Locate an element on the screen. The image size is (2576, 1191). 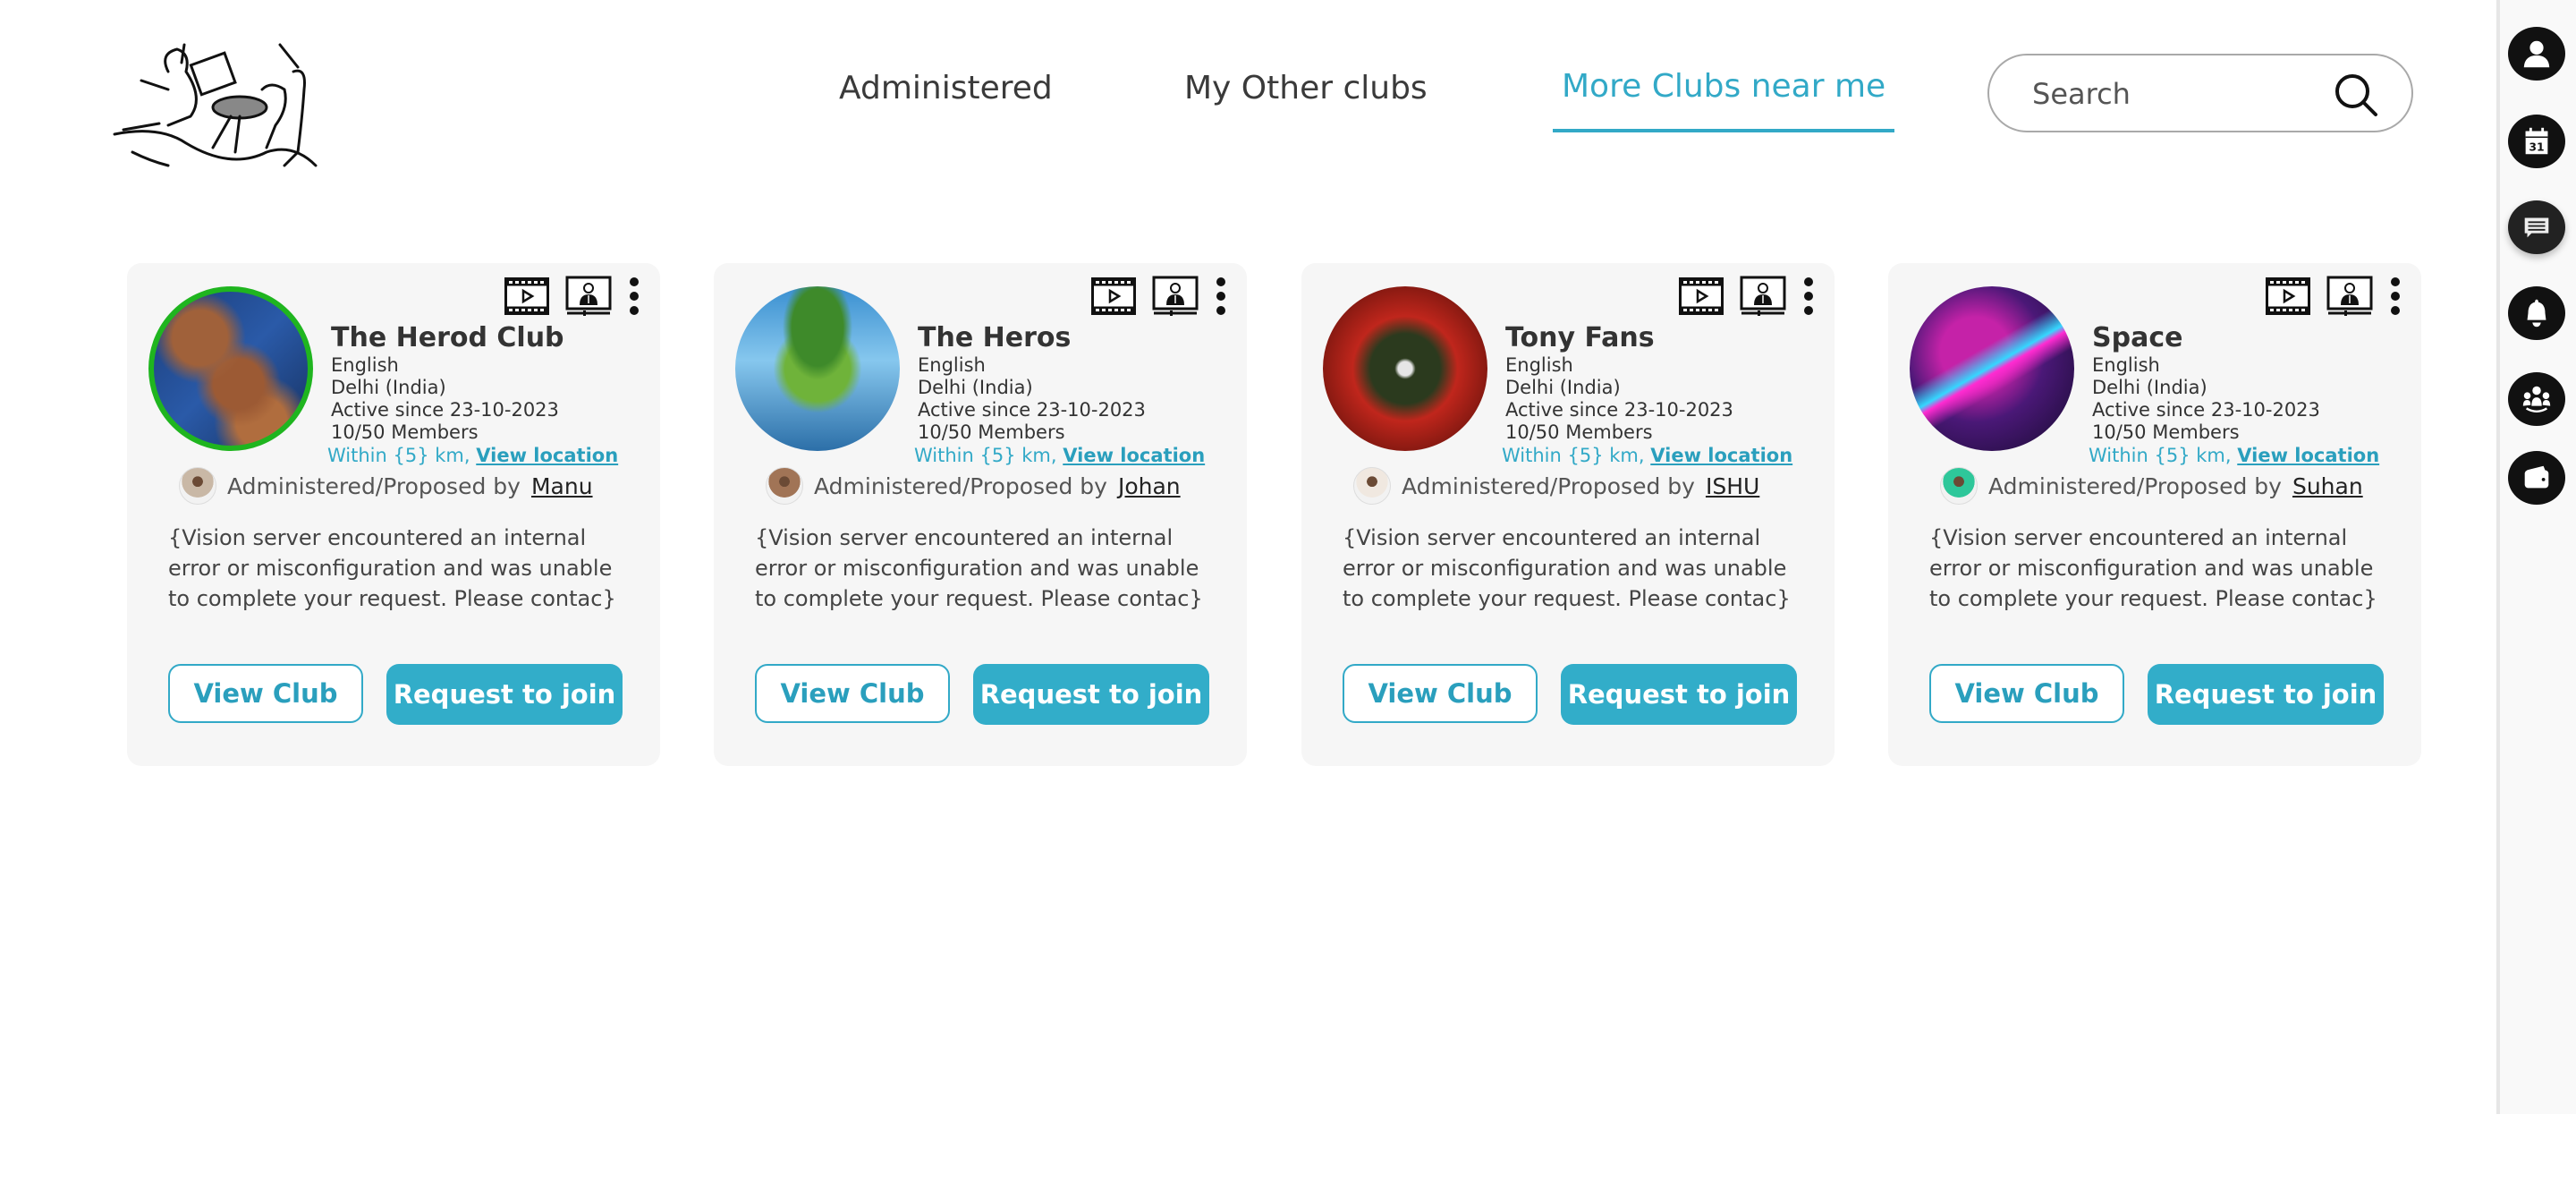
search-box is located at coordinates (2200, 93).